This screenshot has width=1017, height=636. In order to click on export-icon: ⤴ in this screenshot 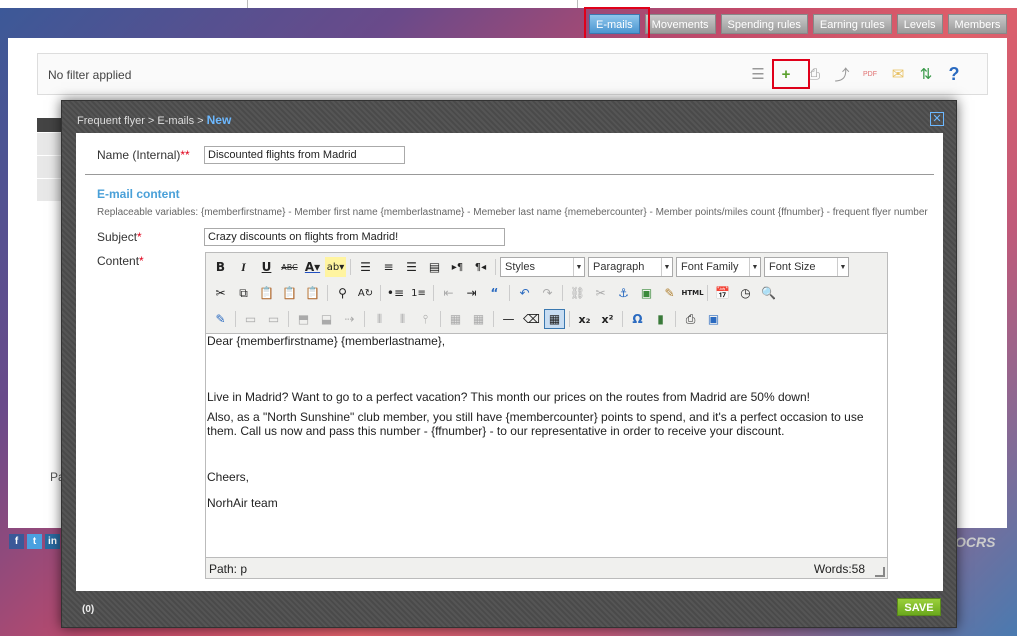, I will do `click(842, 74)`.